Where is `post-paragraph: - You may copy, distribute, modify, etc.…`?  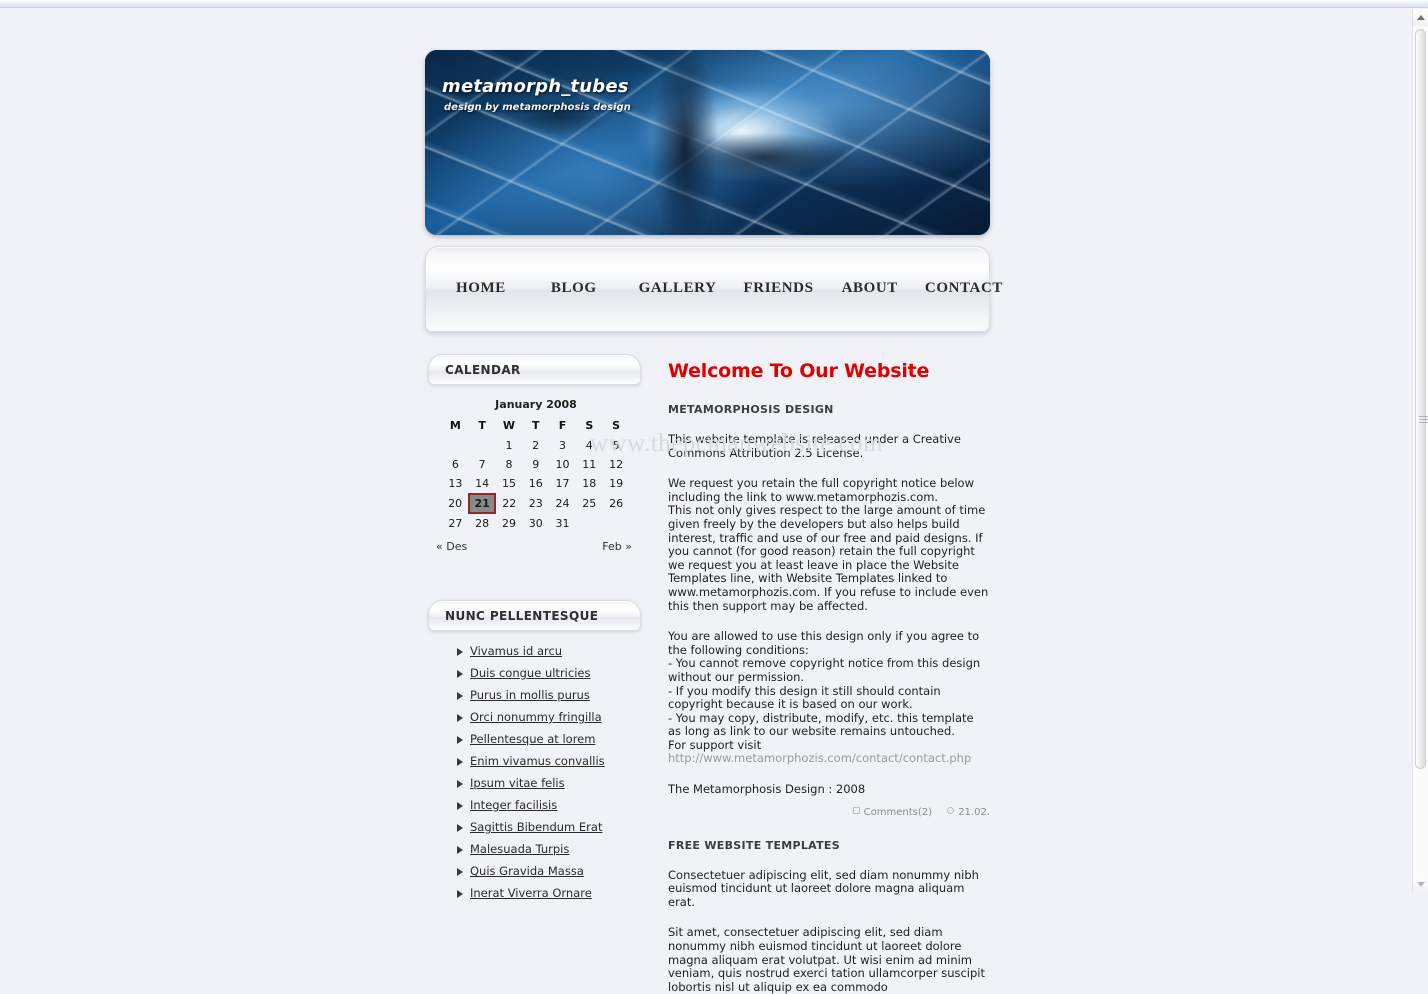 post-paragraph: - You may copy, distribute, modify, etc.… is located at coordinates (821, 724).